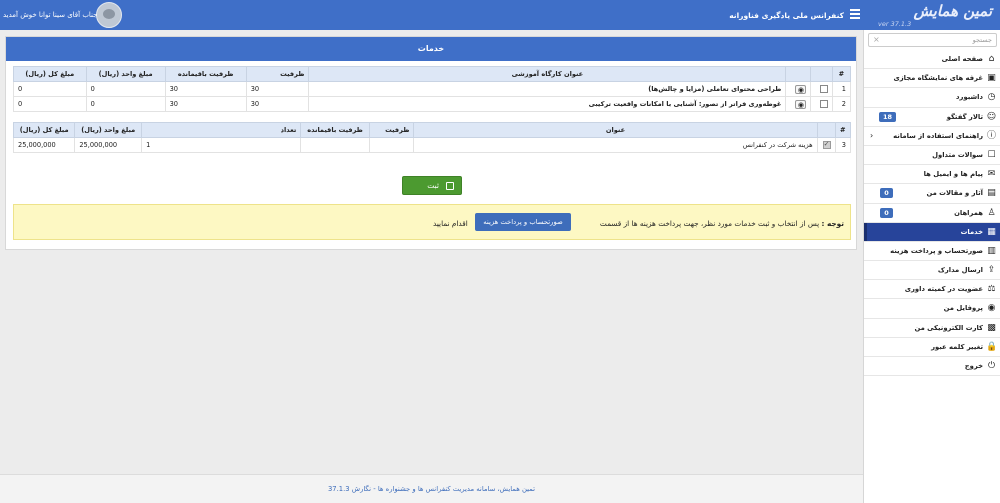  What do you see at coordinates (109, 15) in the screenshot?
I see `avatar` at bounding box center [109, 15].